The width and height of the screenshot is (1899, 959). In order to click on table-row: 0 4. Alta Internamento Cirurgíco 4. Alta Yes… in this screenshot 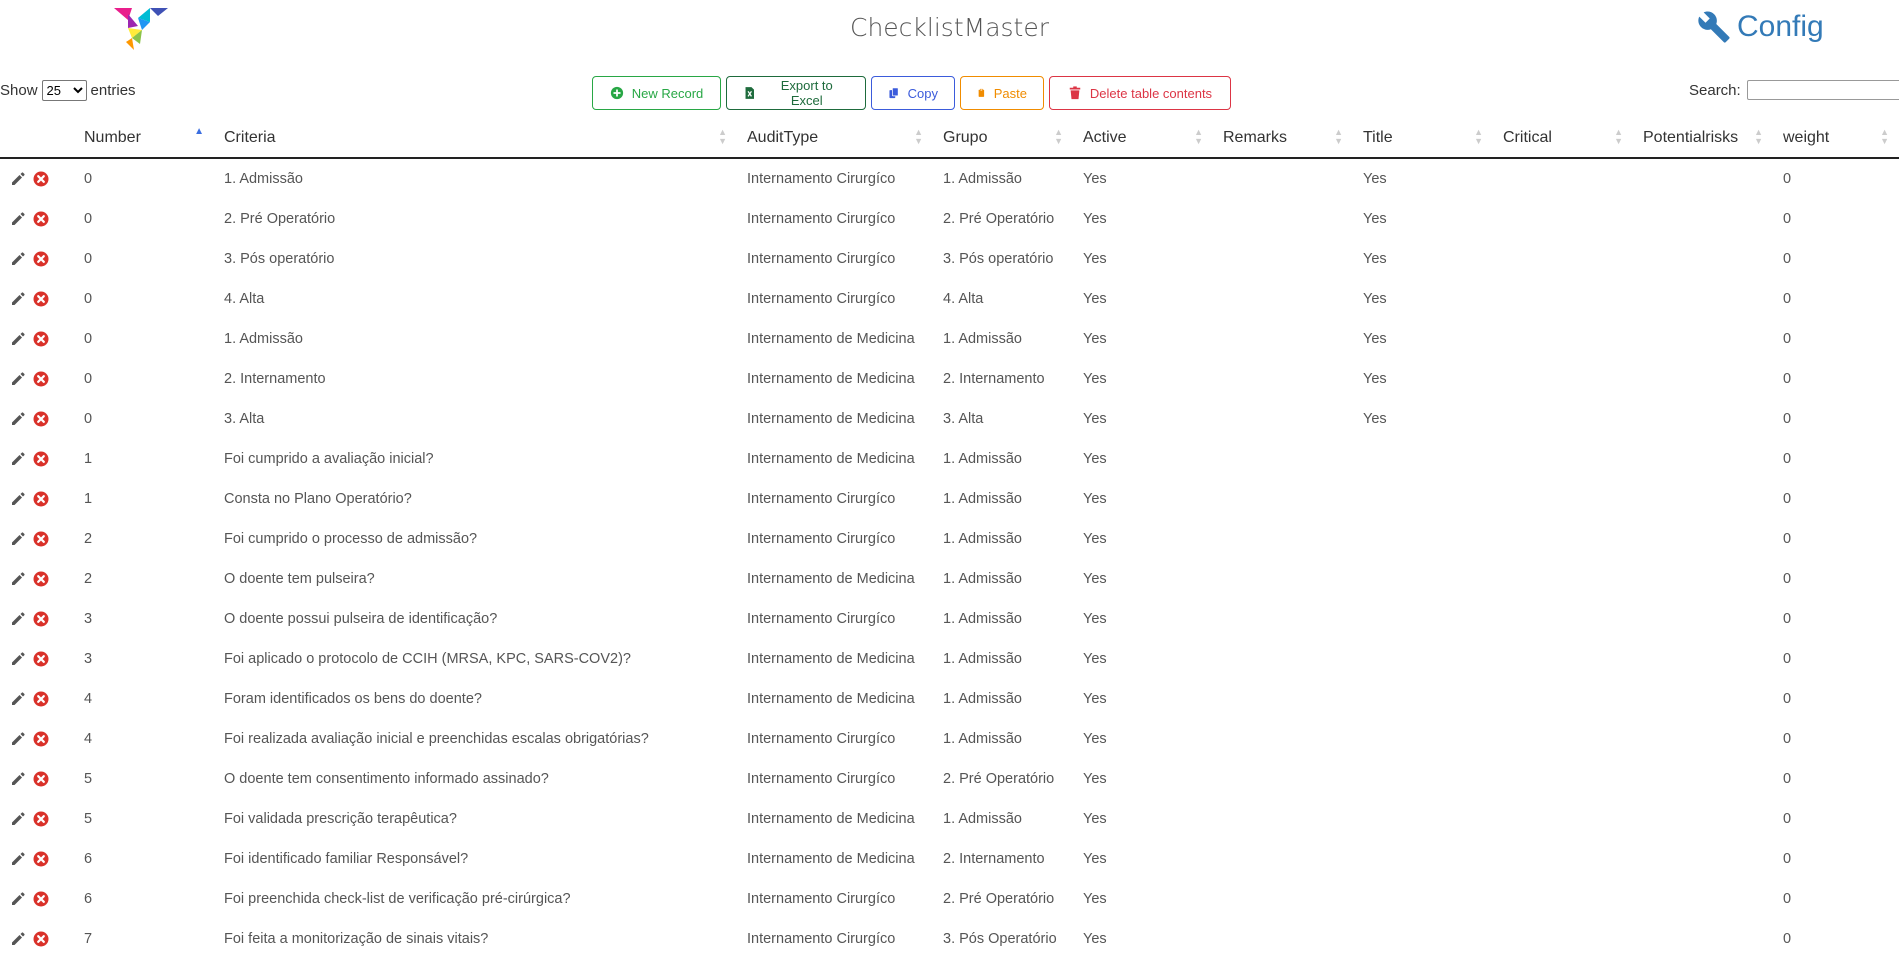, I will do `click(949, 299)`.